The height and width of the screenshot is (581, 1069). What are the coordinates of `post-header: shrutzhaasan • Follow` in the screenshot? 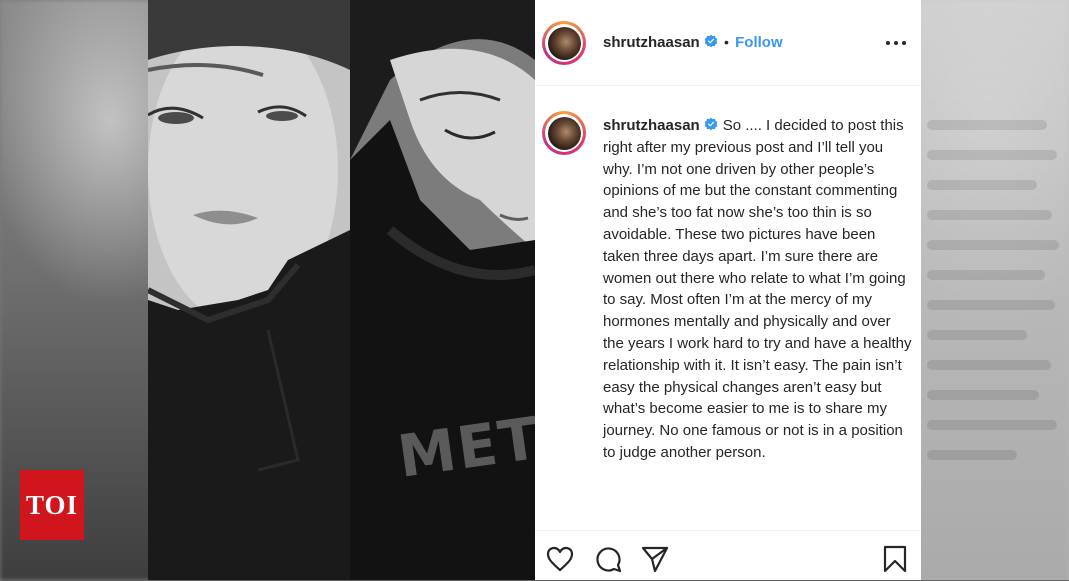 It's located at (728, 43).